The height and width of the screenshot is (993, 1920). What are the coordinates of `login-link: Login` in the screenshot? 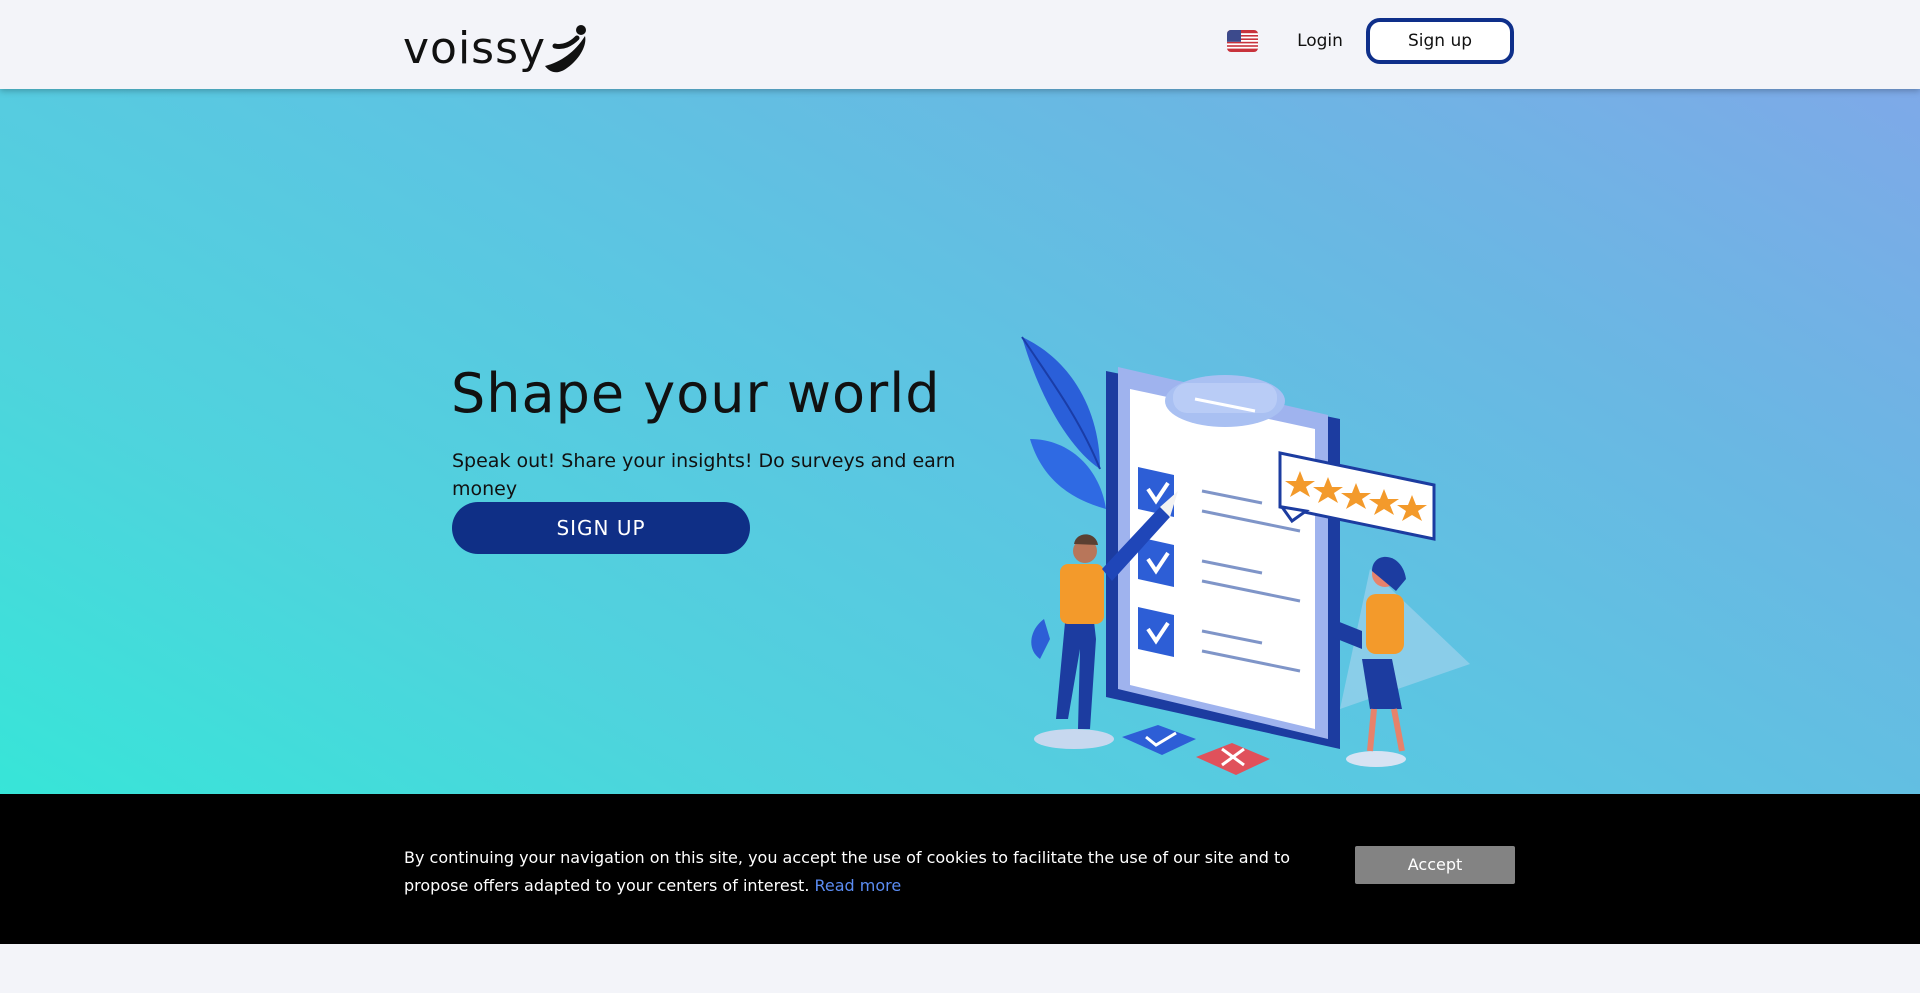 It's located at (1320, 41).